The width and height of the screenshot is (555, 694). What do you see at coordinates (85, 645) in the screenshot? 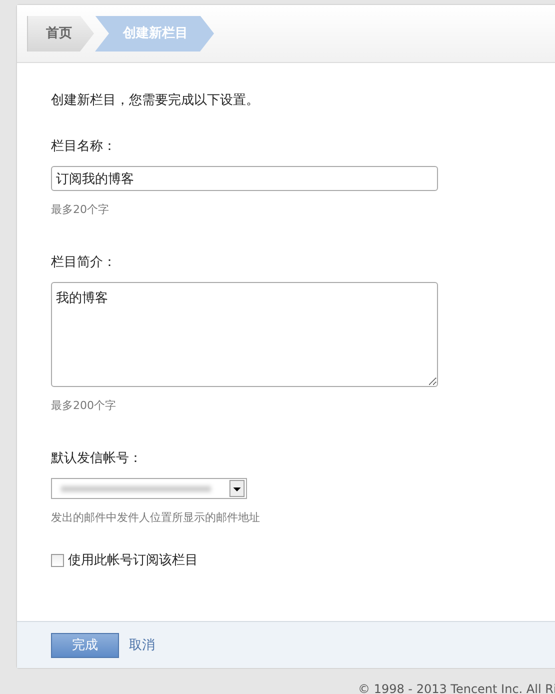
I see `submit-button: 完成` at bounding box center [85, 645].